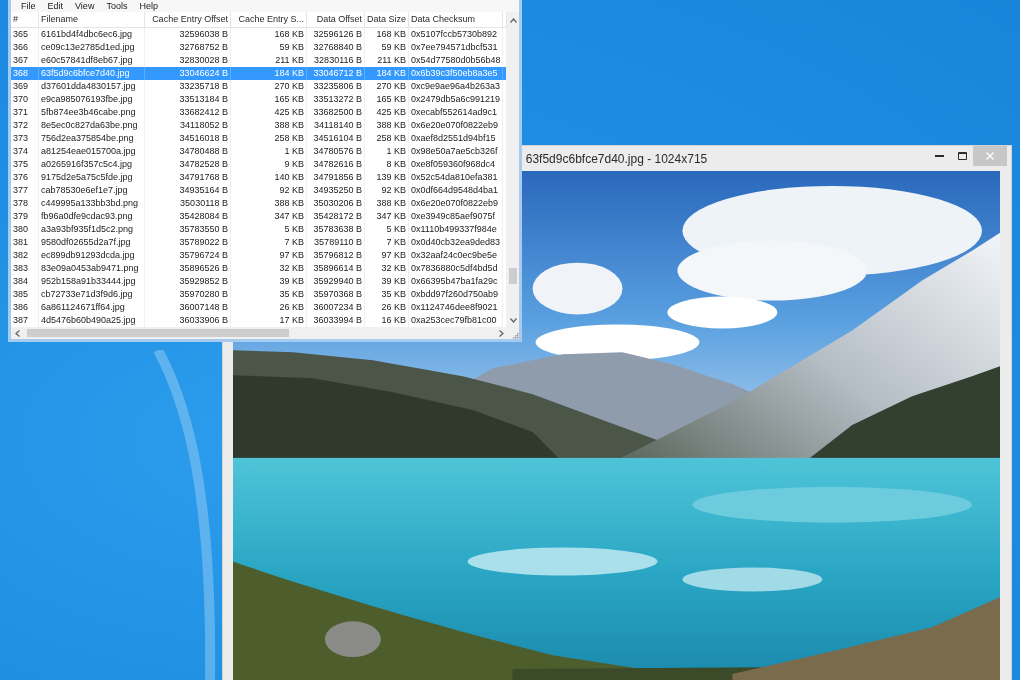  What do you see at coordinates (259, 281) in the screenshot?
I see `table-row: 384 952b158a91b33444.jpg 35929852 B 39 KB 35929940 B 39 KB 0x66395b47ba1fa29c` at bounding box center [259, 281].